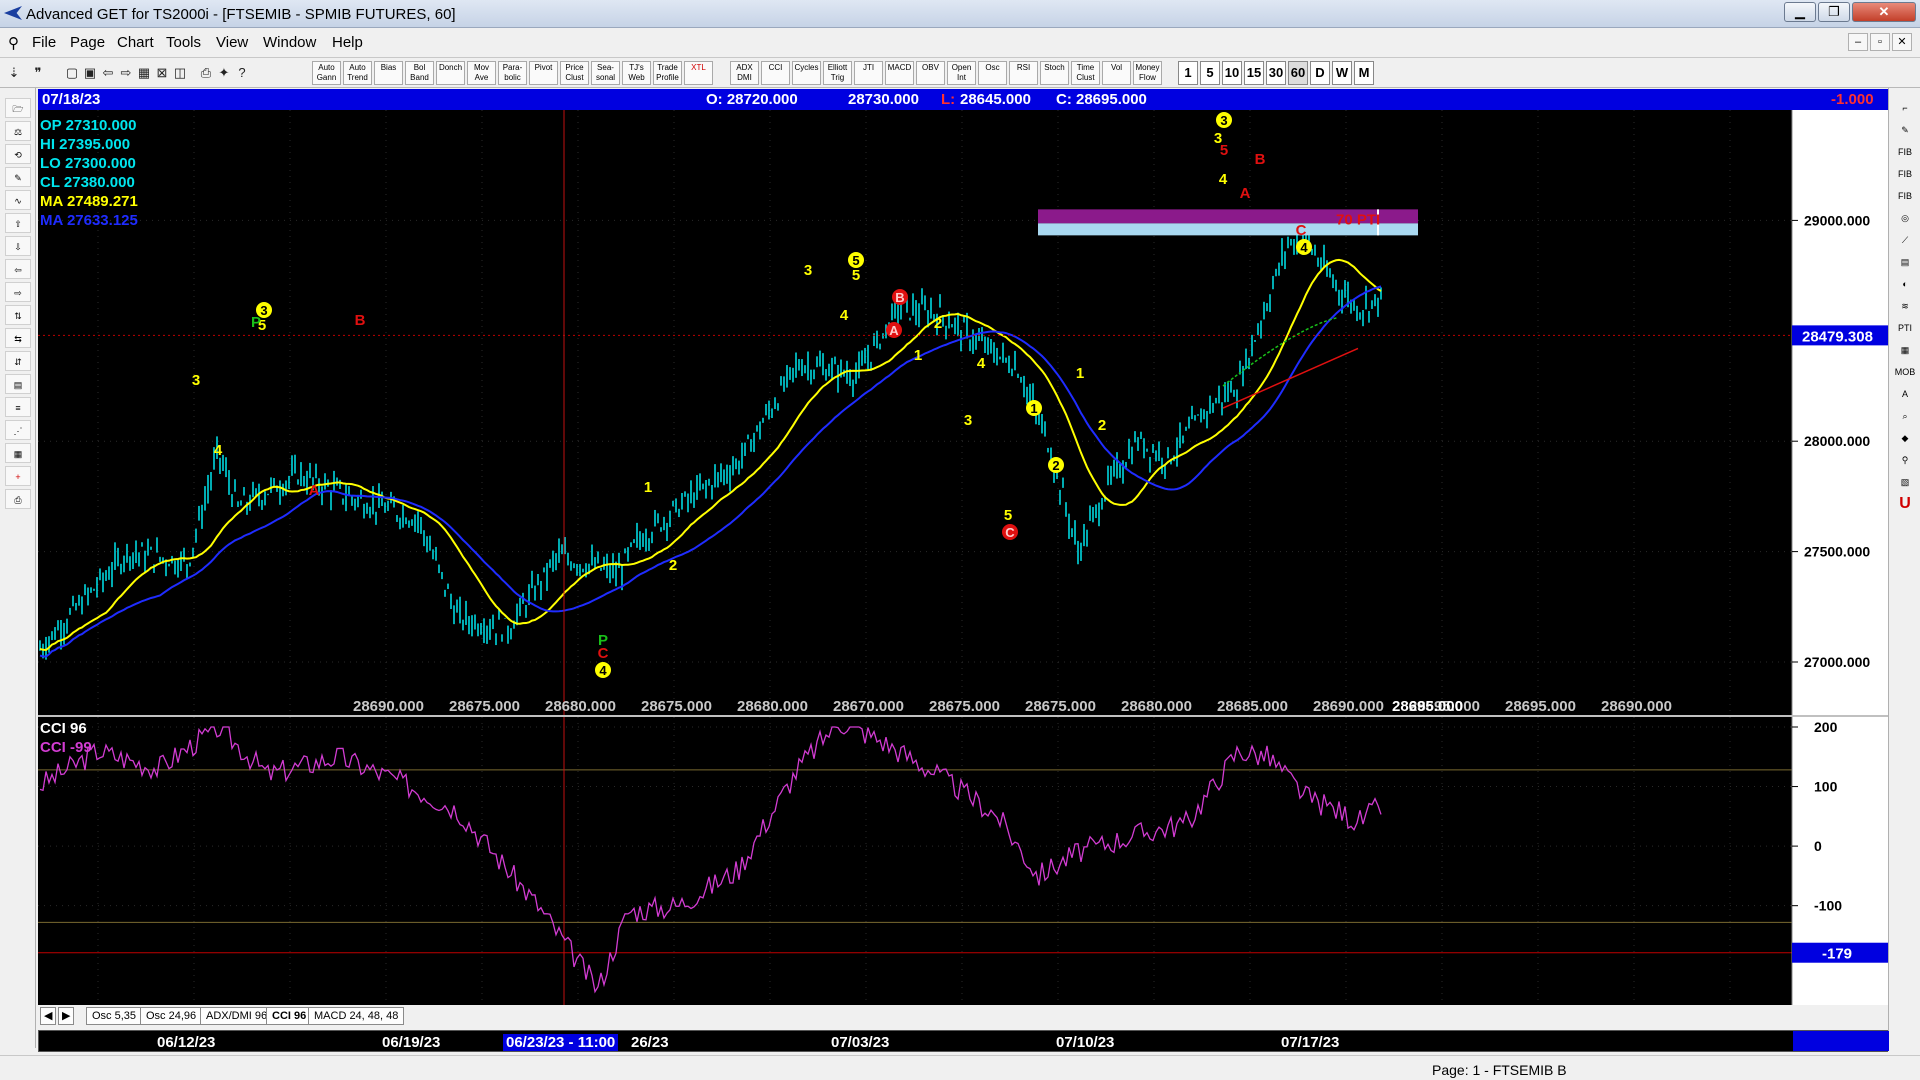 The image size is (1920, 1080). What do you see at coordinates (481, 73) in the screenshot?
I see `study-button: Mov Ave` at bounding box center [481, 73].